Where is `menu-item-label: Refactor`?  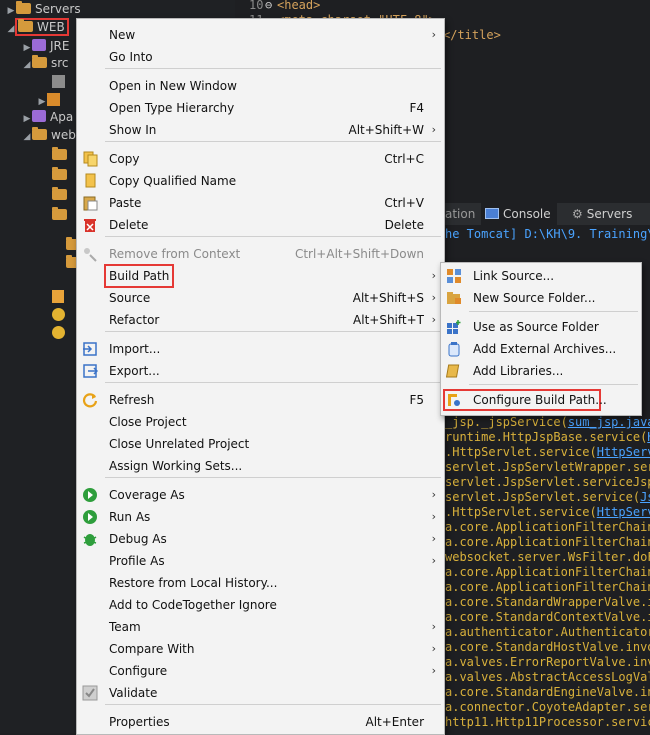 menu-item-label: Refactor is located at coordinates (134, 320).